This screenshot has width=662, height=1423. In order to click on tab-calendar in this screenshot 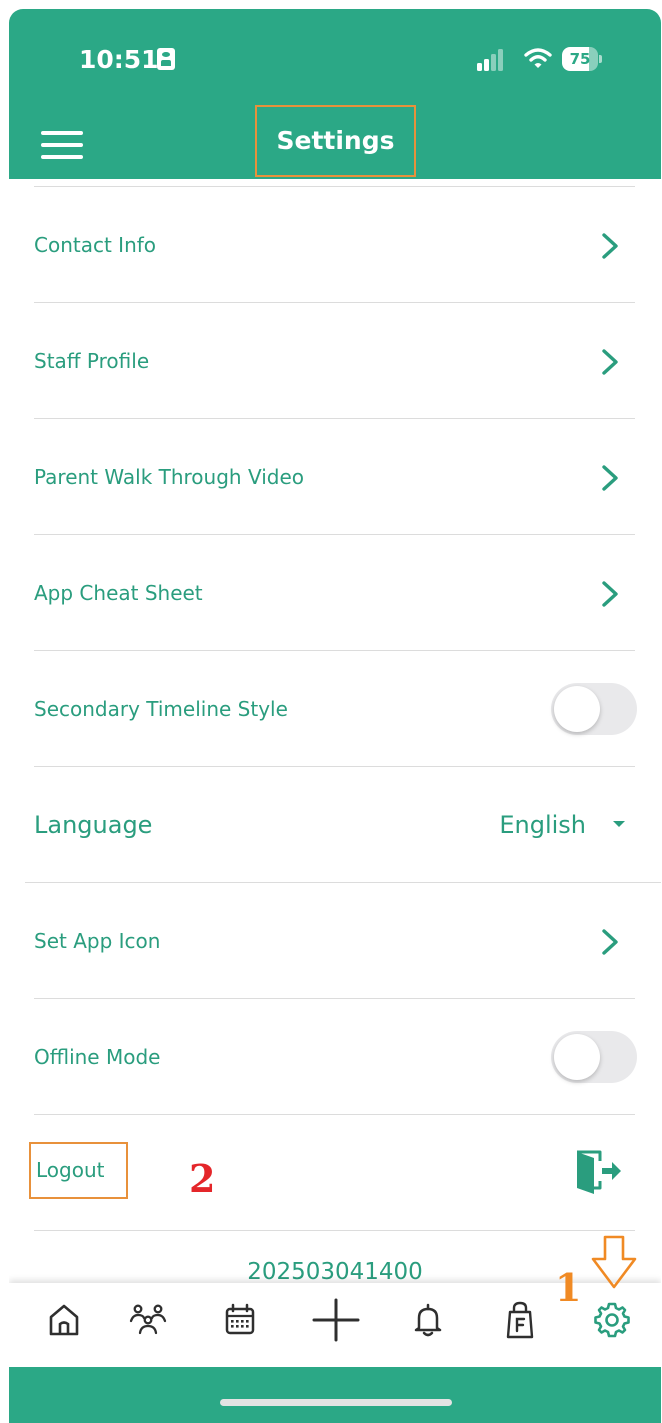, I will do `click(240, 1320)`.